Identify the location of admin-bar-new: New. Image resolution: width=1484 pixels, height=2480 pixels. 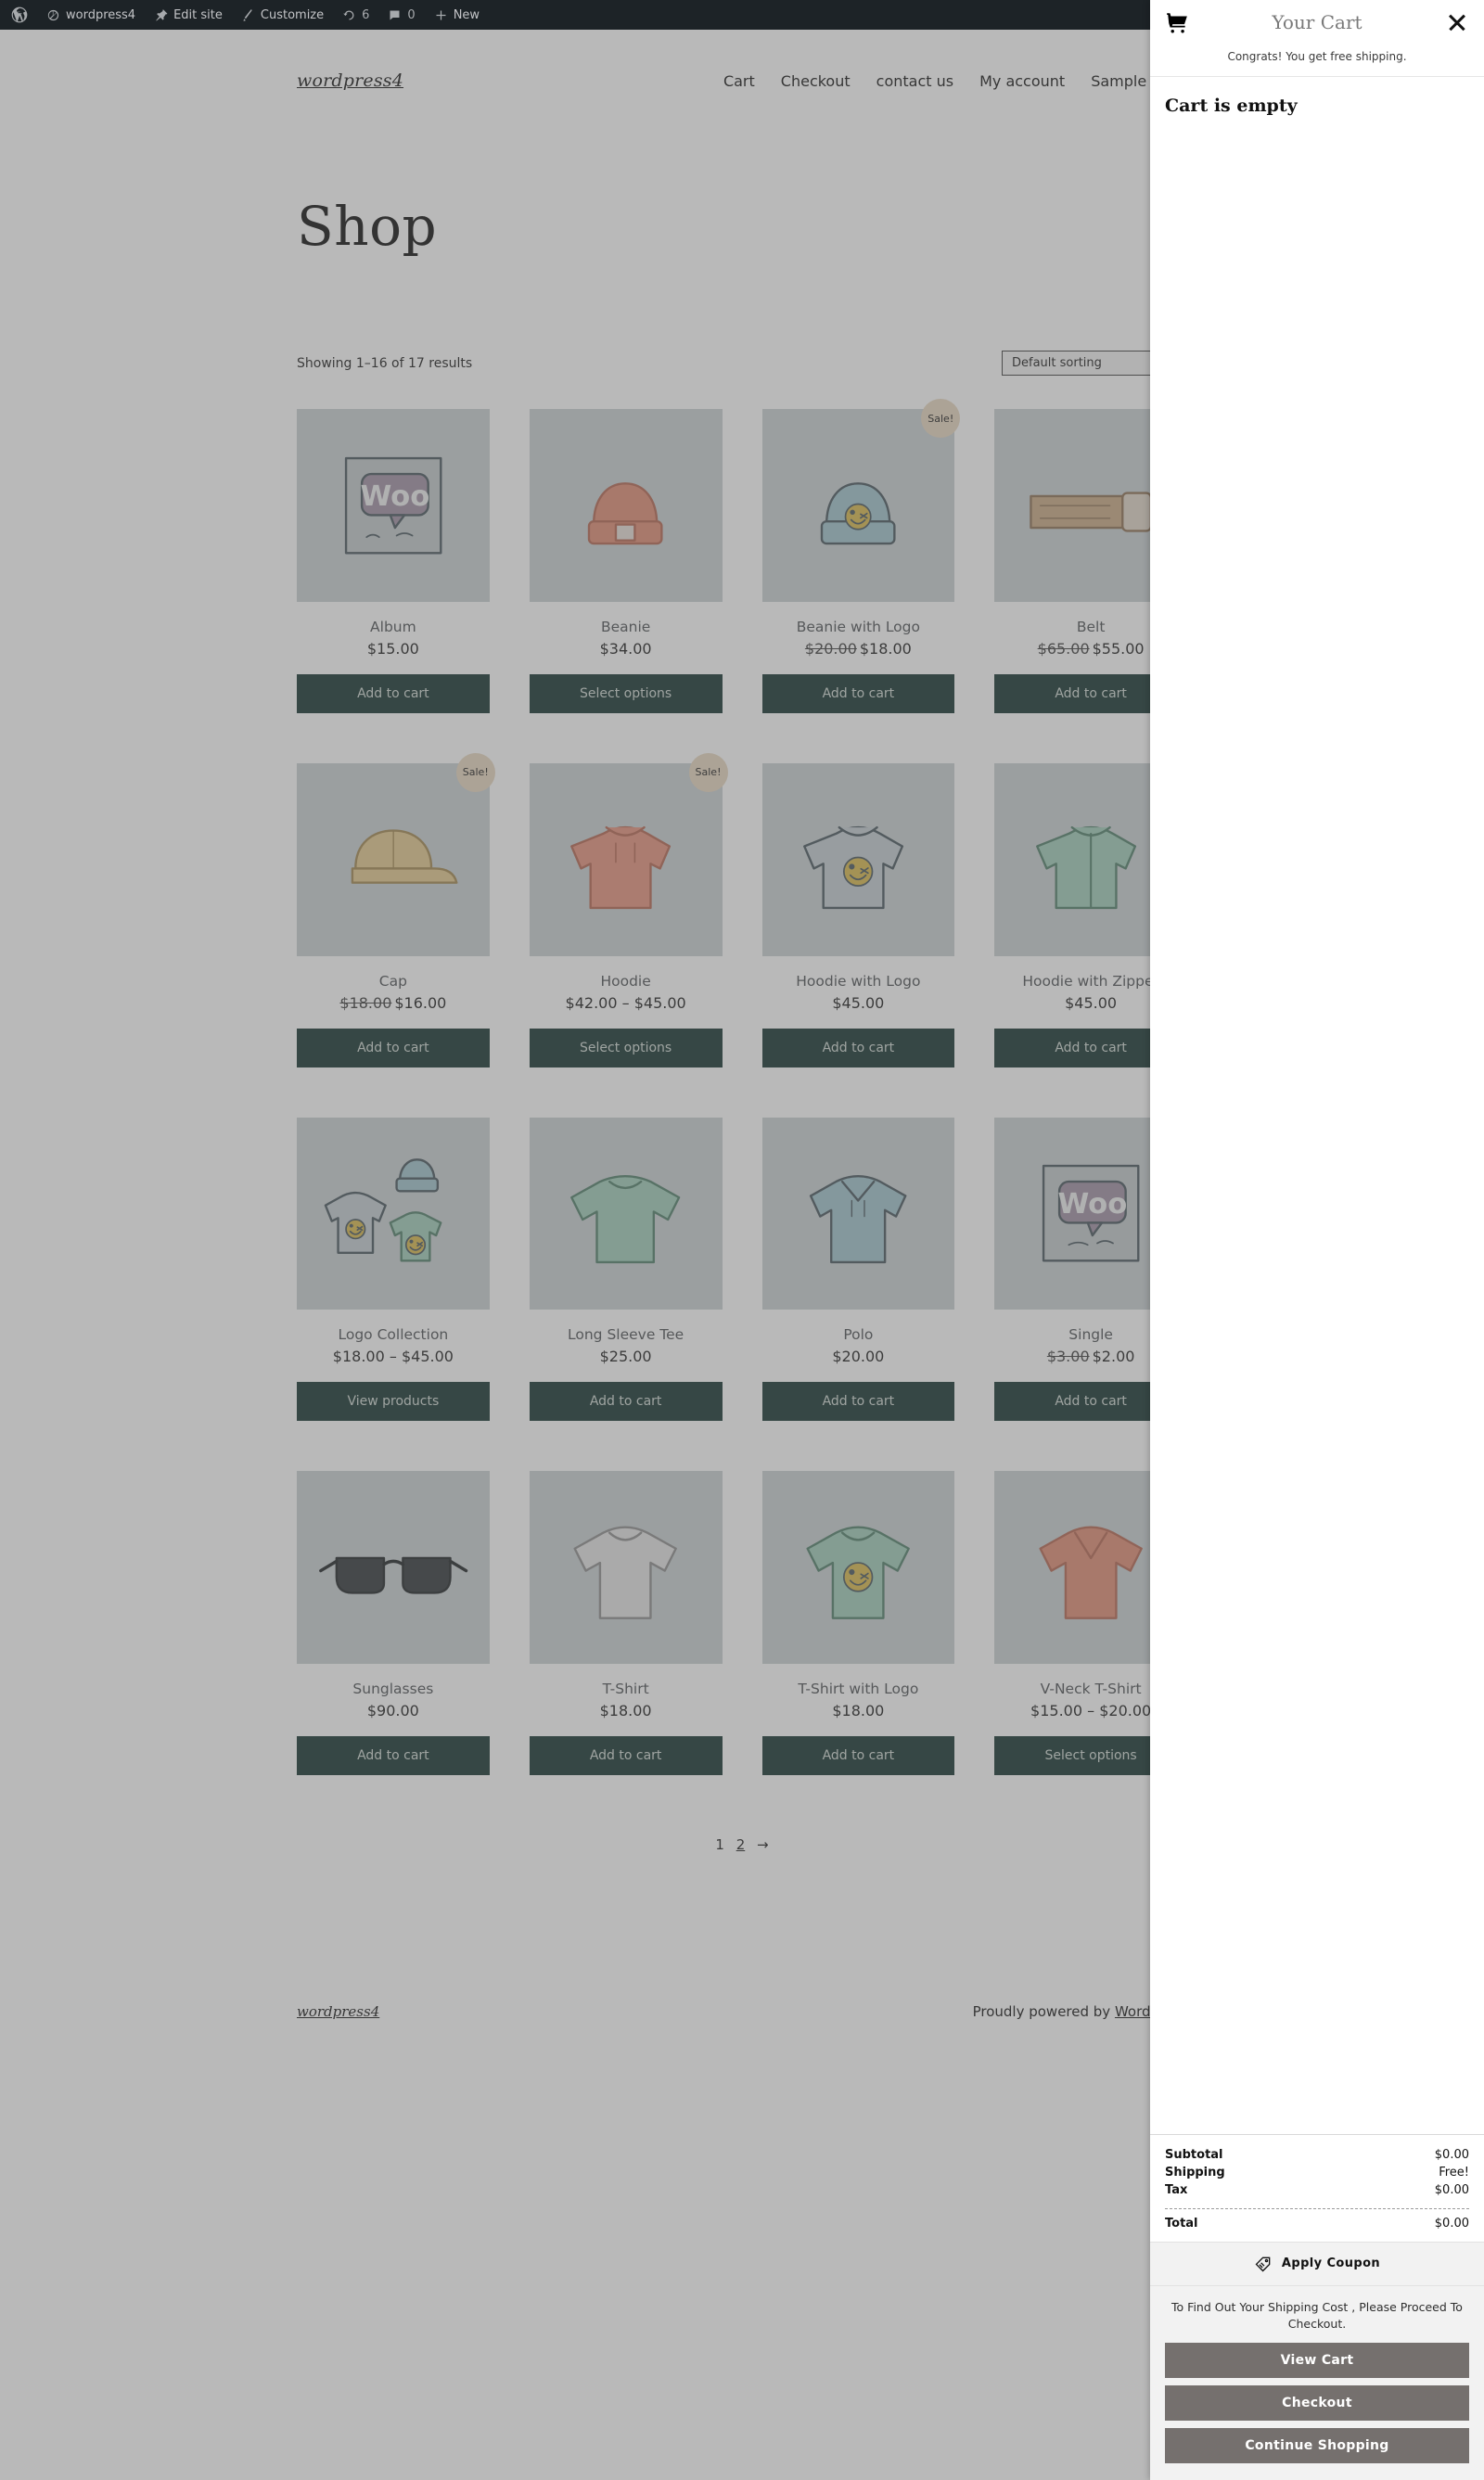
(457, 15).